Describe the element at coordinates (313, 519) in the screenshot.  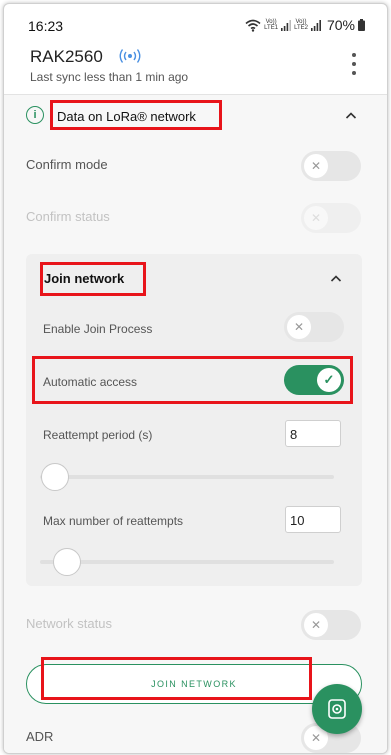
I see `max-reattempts-input: 10` at that location.